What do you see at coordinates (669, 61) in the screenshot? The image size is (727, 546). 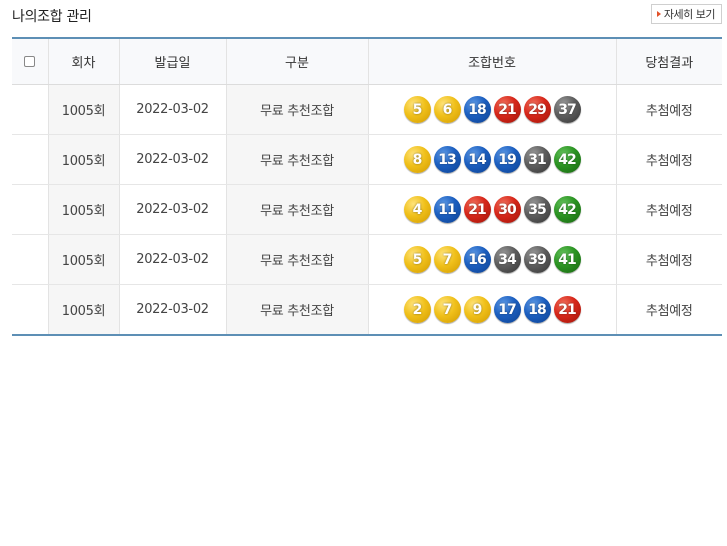 I see `column-header-result: 당첨결과` at bounding box center [669, 61].